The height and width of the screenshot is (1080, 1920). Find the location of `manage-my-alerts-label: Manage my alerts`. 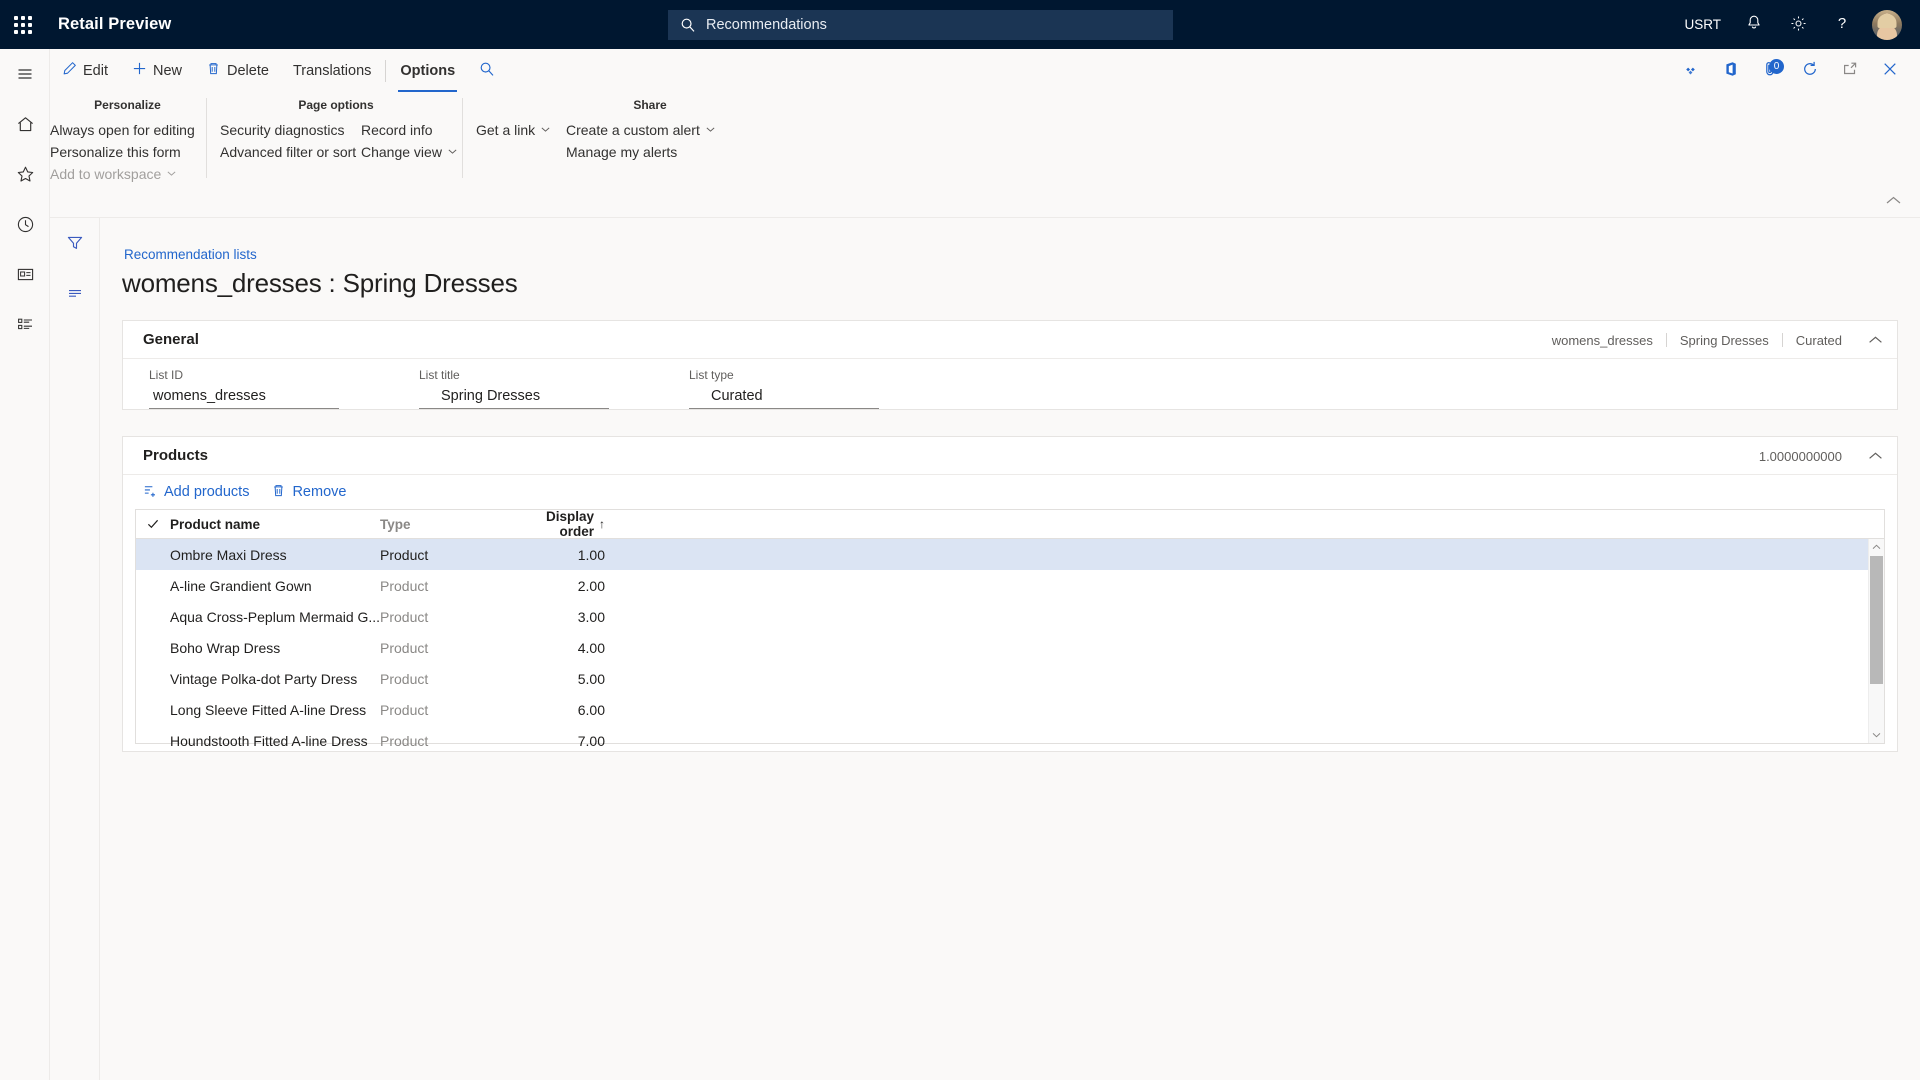

manage-my-alerts-label: Manage my alerts is located at coordinates (622, 152).